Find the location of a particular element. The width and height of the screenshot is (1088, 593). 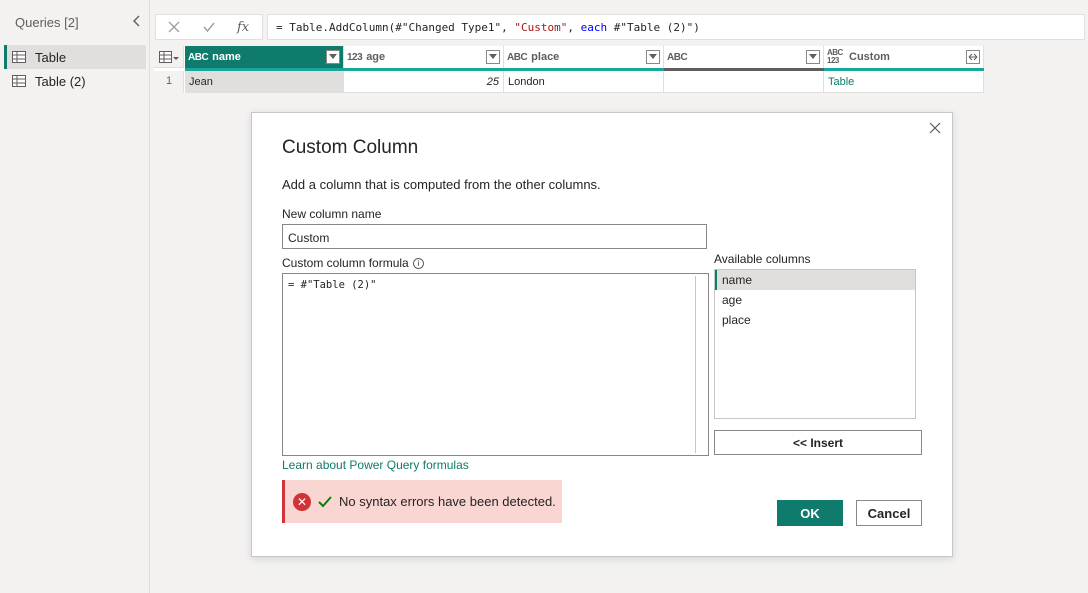

expand-icon is located at coordinates (973, 57).